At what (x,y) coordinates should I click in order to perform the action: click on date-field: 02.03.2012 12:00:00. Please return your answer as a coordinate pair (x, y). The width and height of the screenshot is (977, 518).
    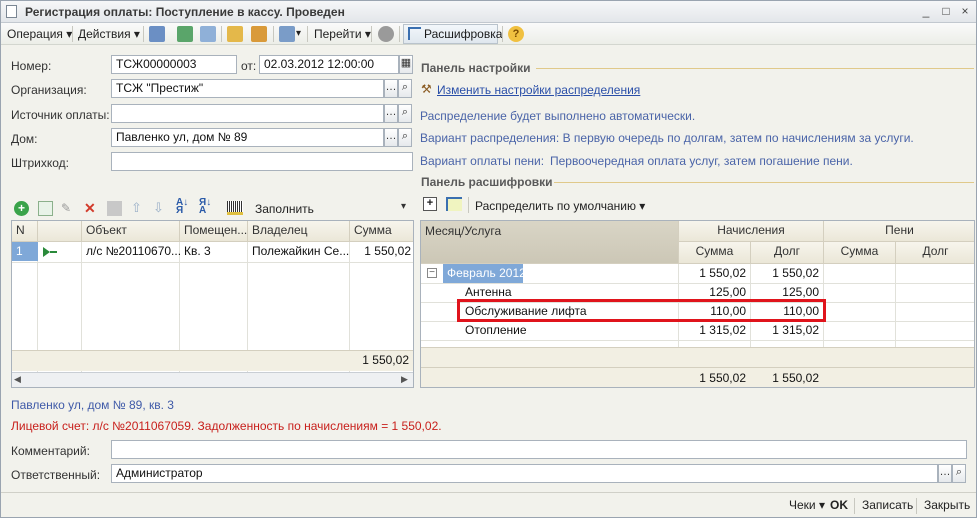
    Looking at the image, I should click on (329, 64).